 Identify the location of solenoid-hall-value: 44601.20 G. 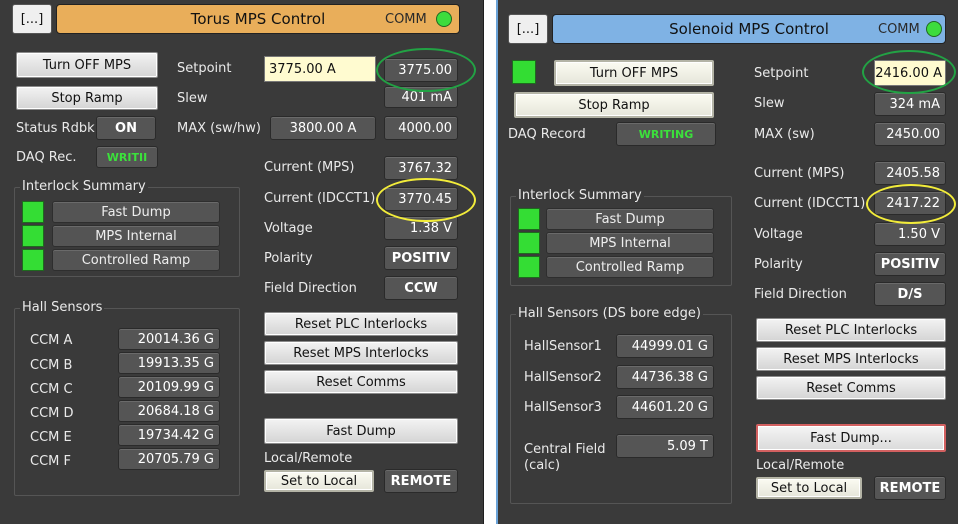
(665, 407).